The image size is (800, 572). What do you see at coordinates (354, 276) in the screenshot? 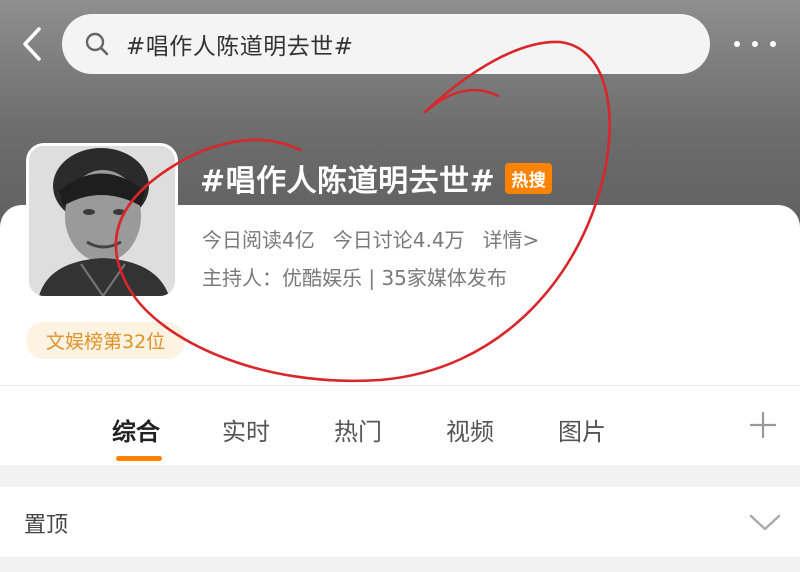
I see `host-line: 主持人：优酷娱乐 | 35家媒体发布` at bounding box center [354, 276].